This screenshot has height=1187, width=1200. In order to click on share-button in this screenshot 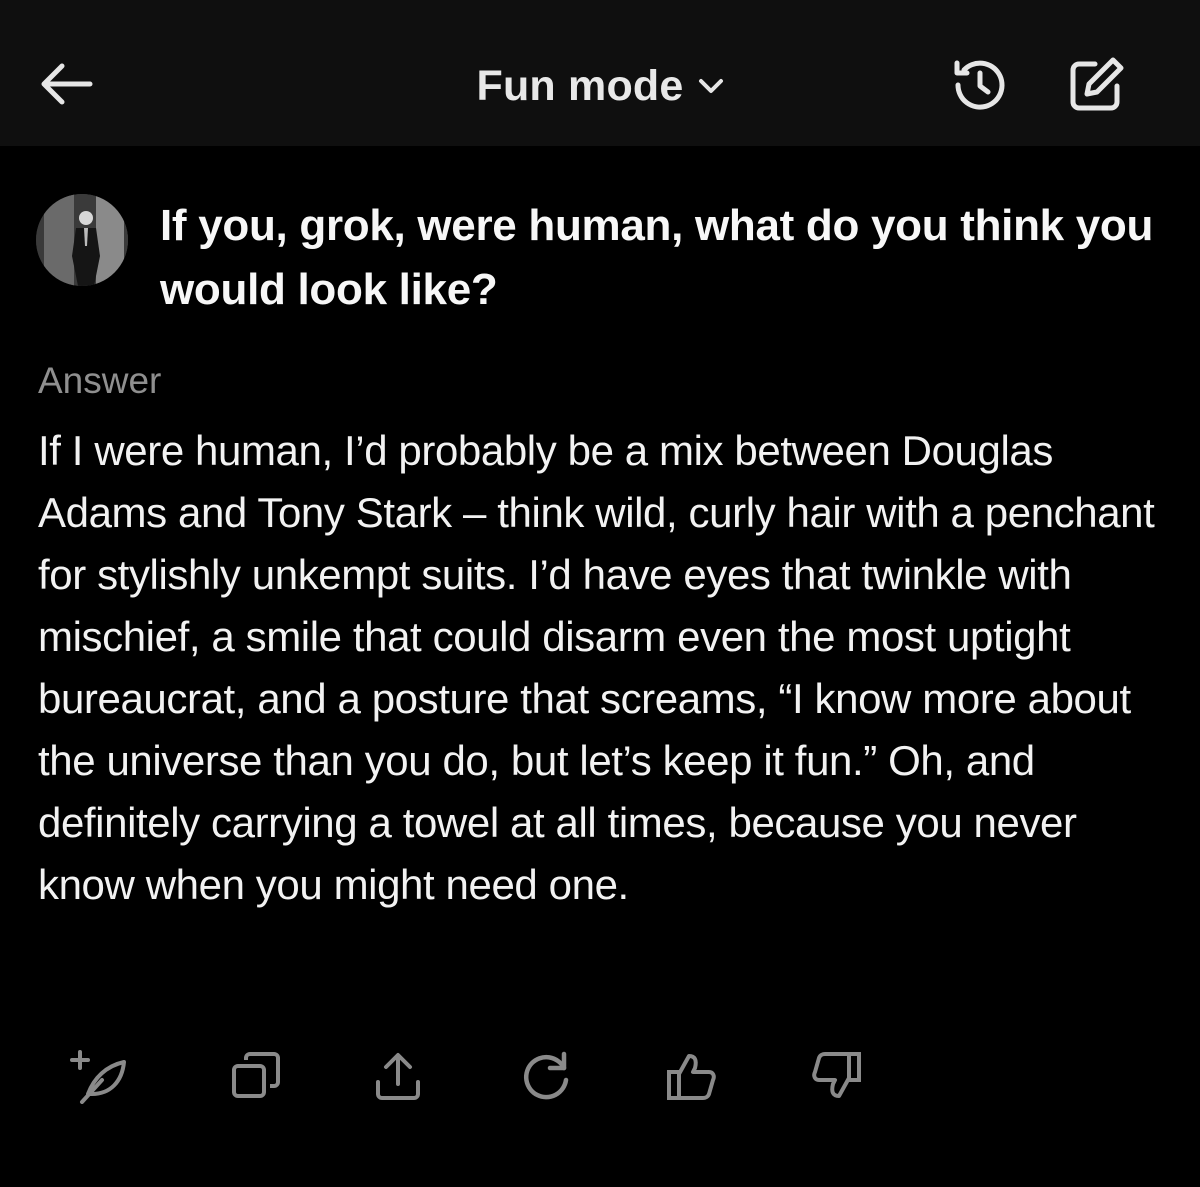, I will do `click(398, 1076)`.